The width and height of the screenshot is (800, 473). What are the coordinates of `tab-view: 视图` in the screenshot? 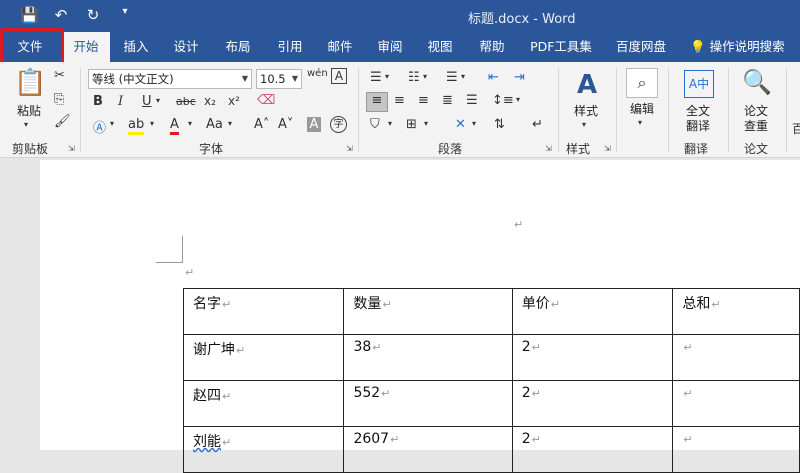 It's located at (440, 47).